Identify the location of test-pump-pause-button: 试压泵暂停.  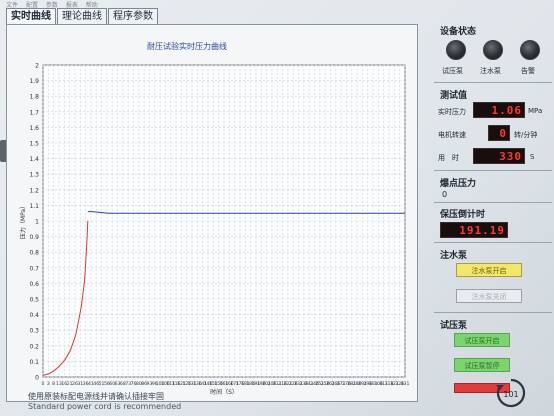
(482, 365).